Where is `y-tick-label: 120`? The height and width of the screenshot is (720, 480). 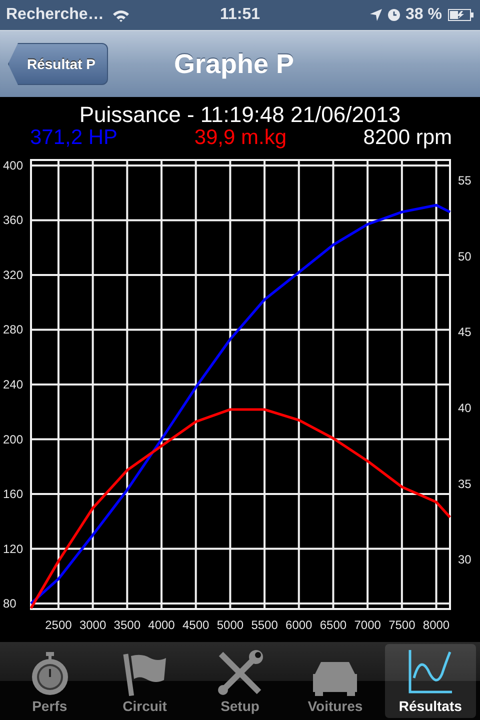
y-tick-label: 120 is located at coordinates (13, 549).